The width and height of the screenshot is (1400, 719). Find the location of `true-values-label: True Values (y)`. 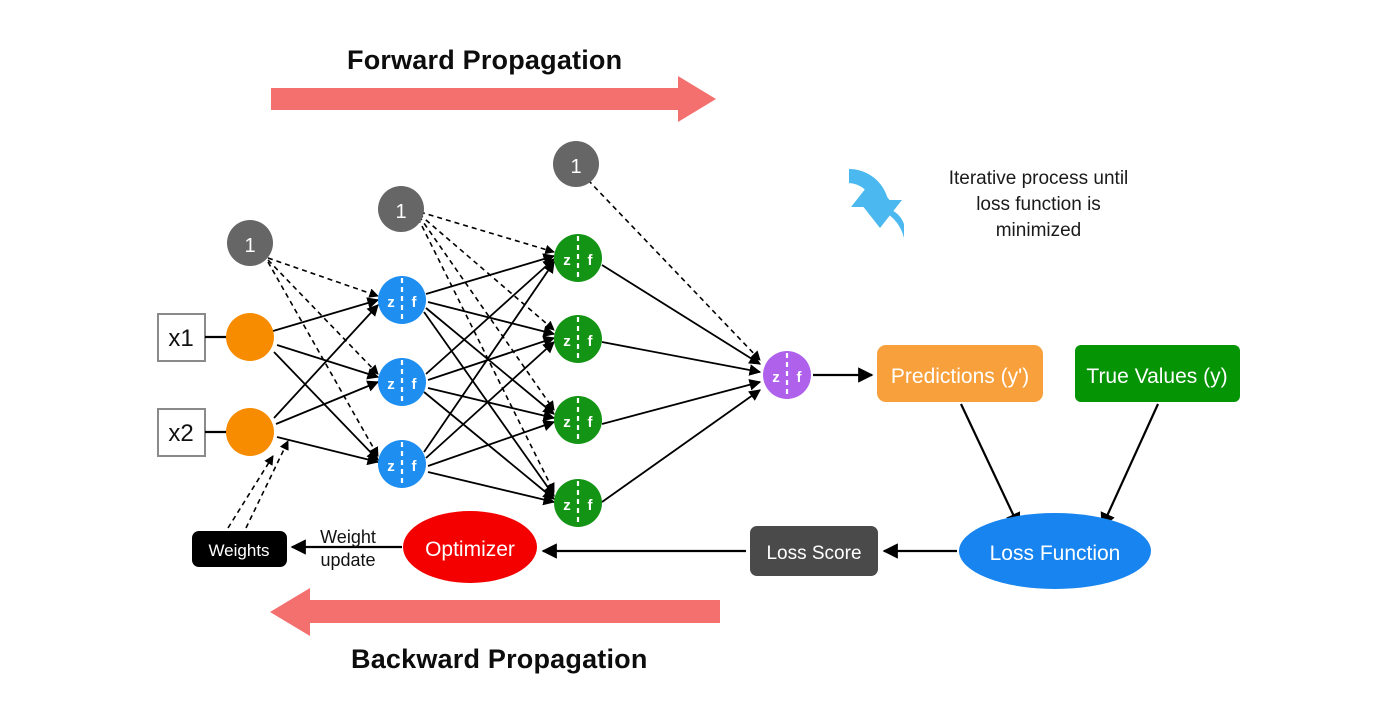

true-values-label: True Values (y) is located at coordinates (1156, 376).